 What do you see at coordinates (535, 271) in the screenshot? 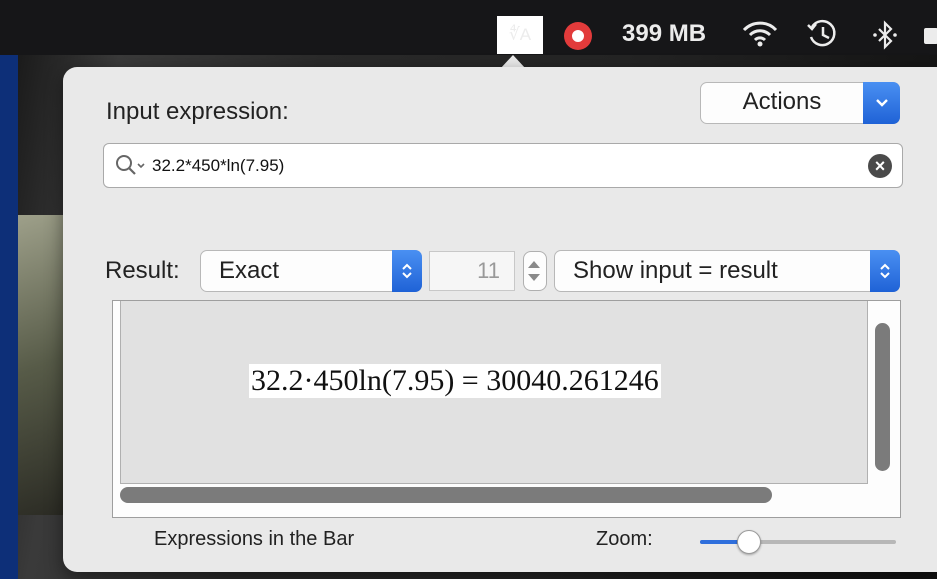
I see `precision-stepper` at bounding box center [535, 271].